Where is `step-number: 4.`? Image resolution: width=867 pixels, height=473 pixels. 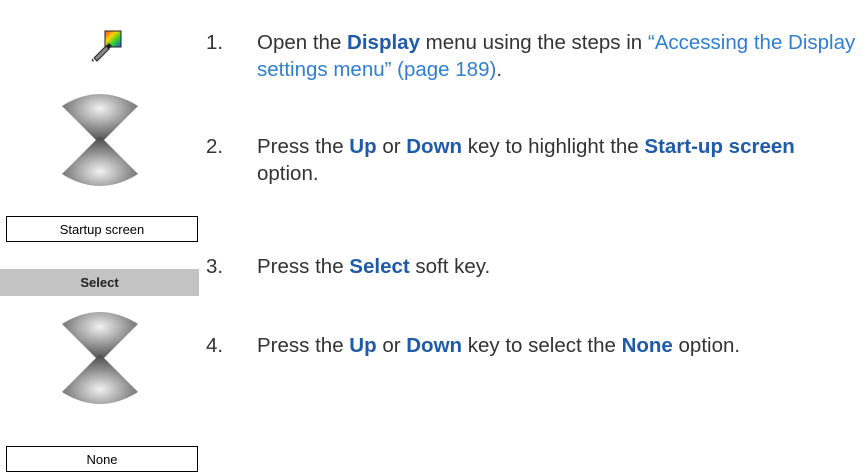 step-number: 4. is located at coordinates (215, 345).